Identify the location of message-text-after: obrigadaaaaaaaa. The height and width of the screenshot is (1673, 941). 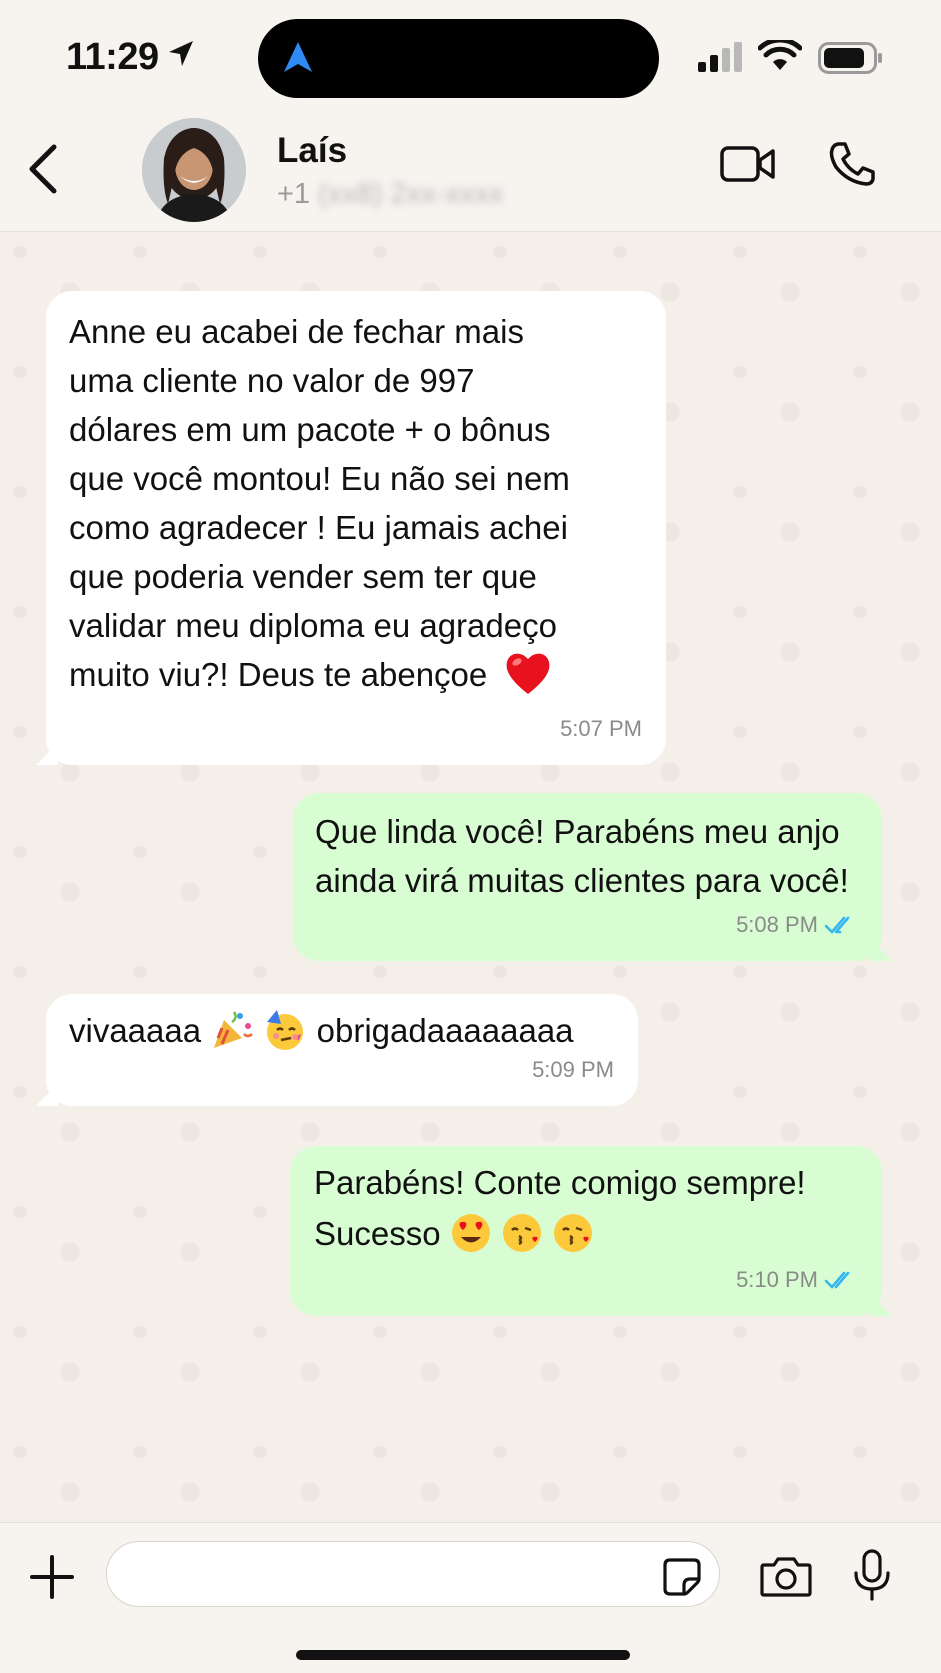
(445, 1030).